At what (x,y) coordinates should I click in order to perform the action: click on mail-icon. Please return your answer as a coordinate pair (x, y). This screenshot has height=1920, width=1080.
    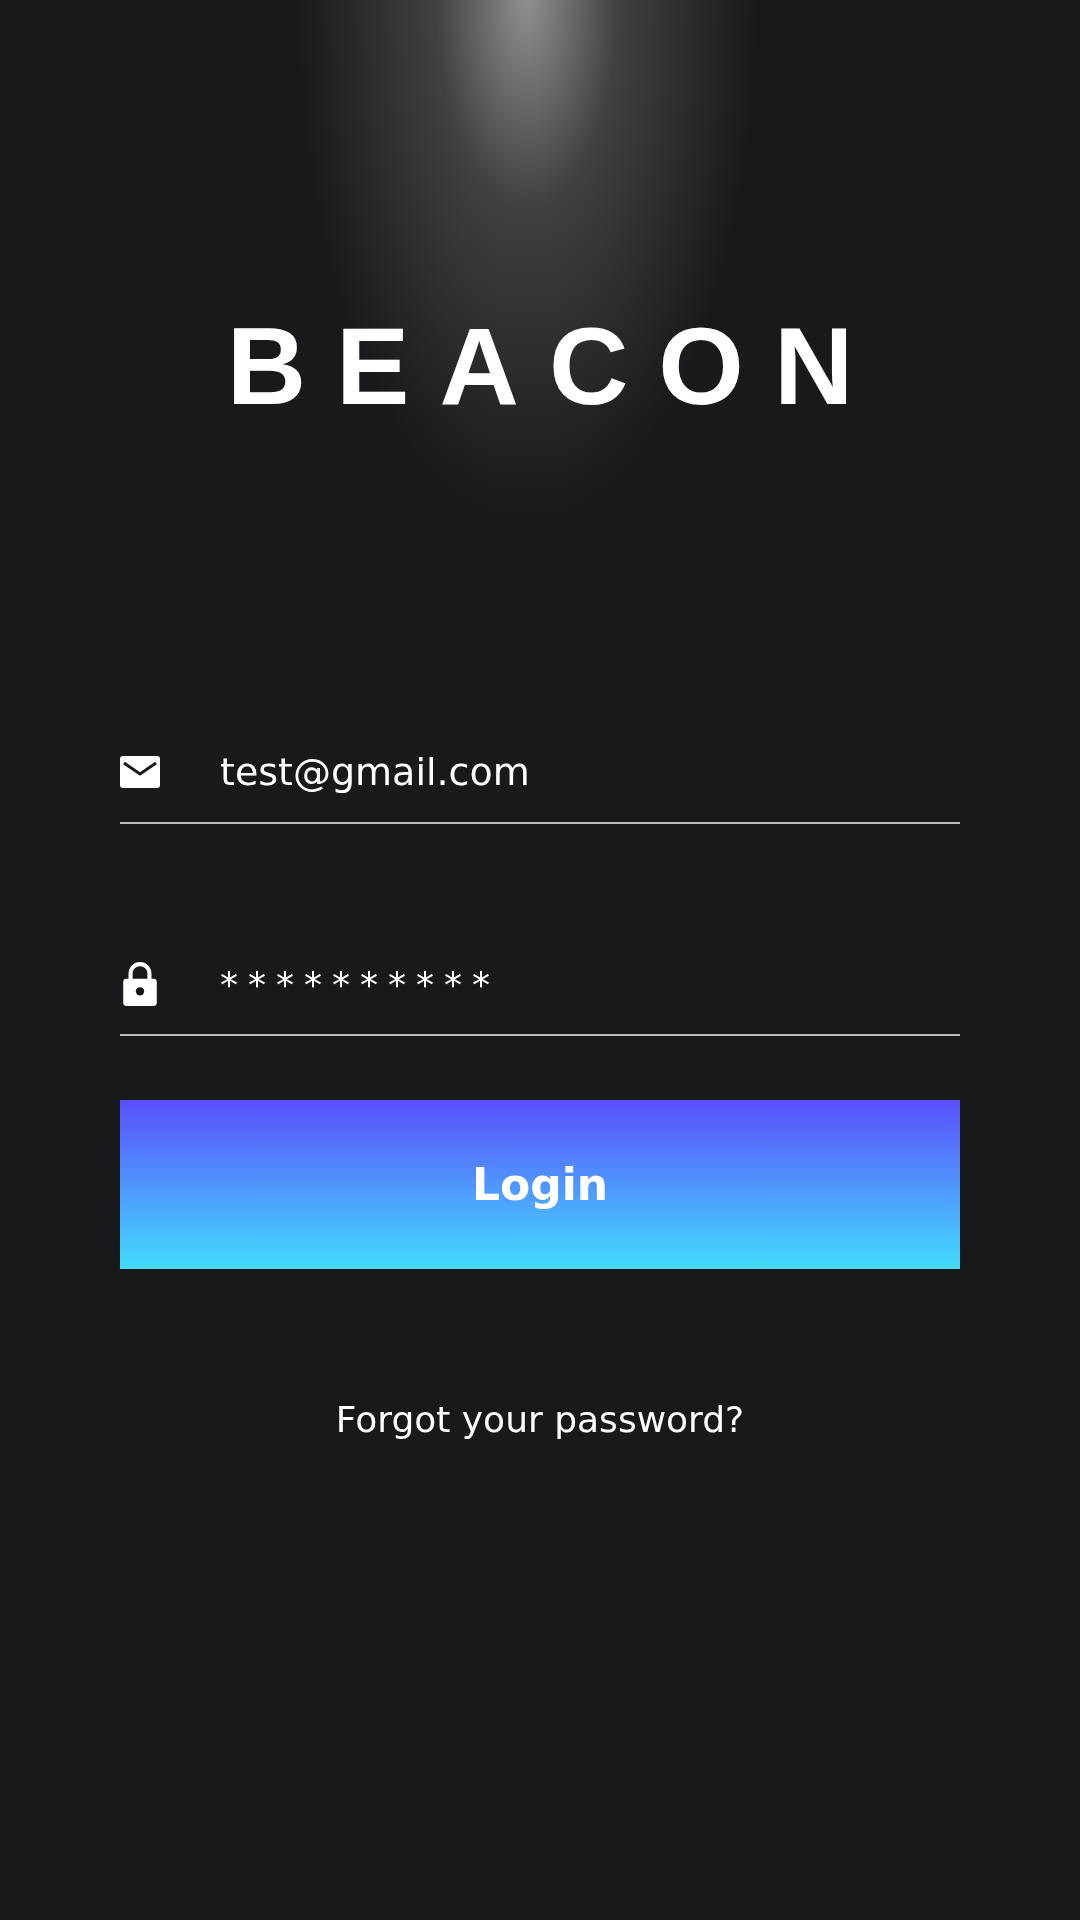
    Looking at the image, I should click on (140, 772).